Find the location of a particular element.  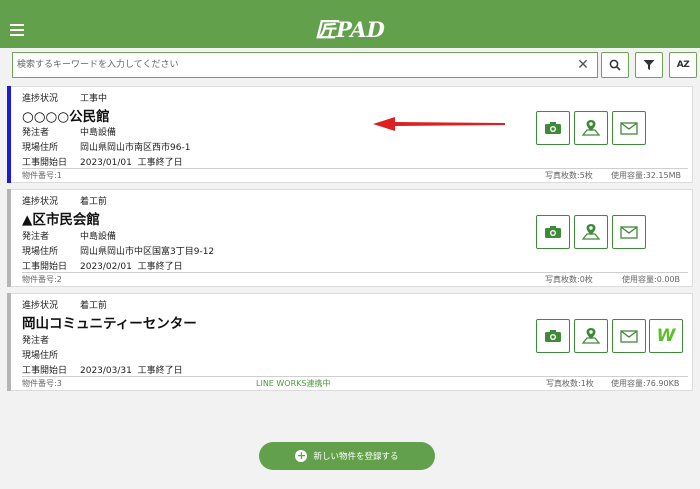

status-value: 工事中 is located at coordinates (94, 99).